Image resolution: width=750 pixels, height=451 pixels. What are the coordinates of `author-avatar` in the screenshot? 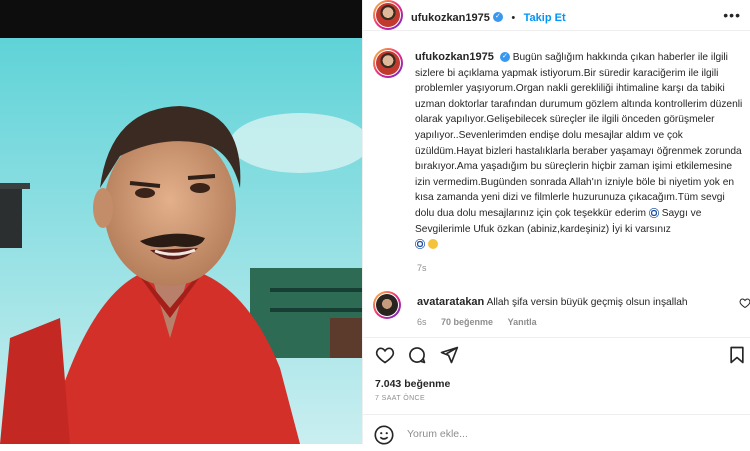 It's located at (388, 15).